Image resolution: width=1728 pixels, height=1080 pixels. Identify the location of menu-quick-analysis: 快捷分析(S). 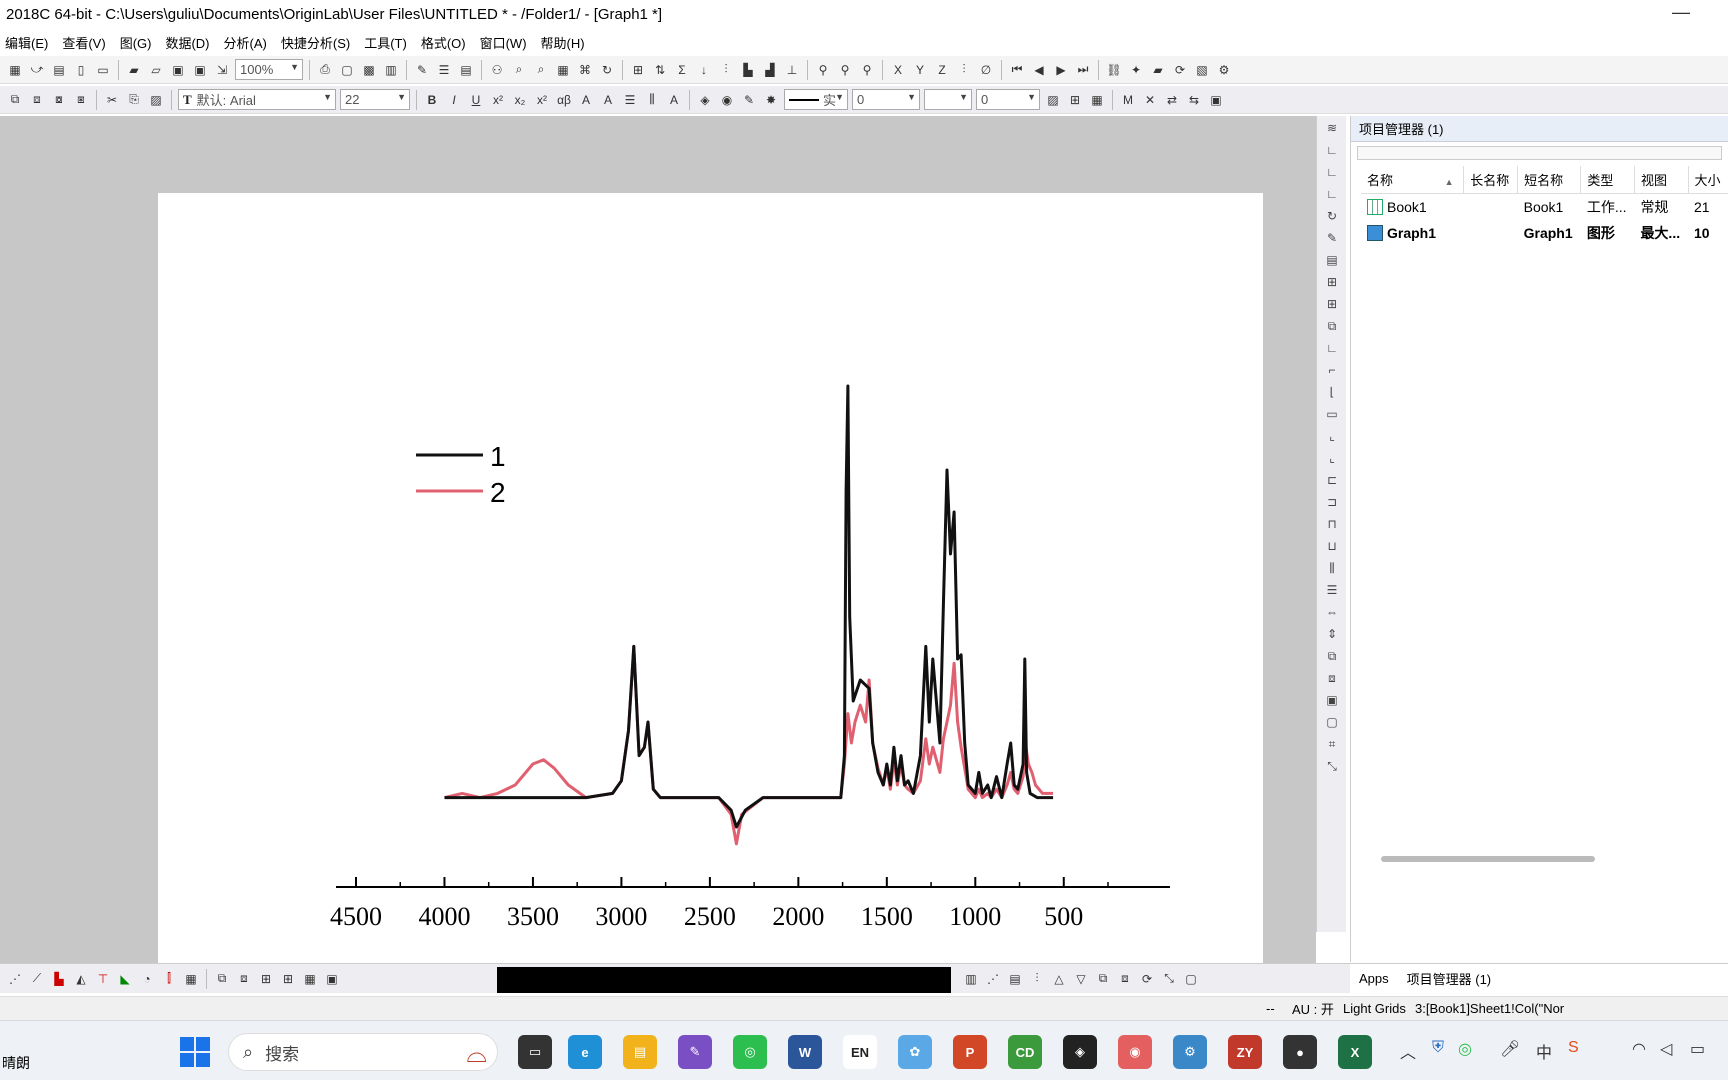
(316, 42).